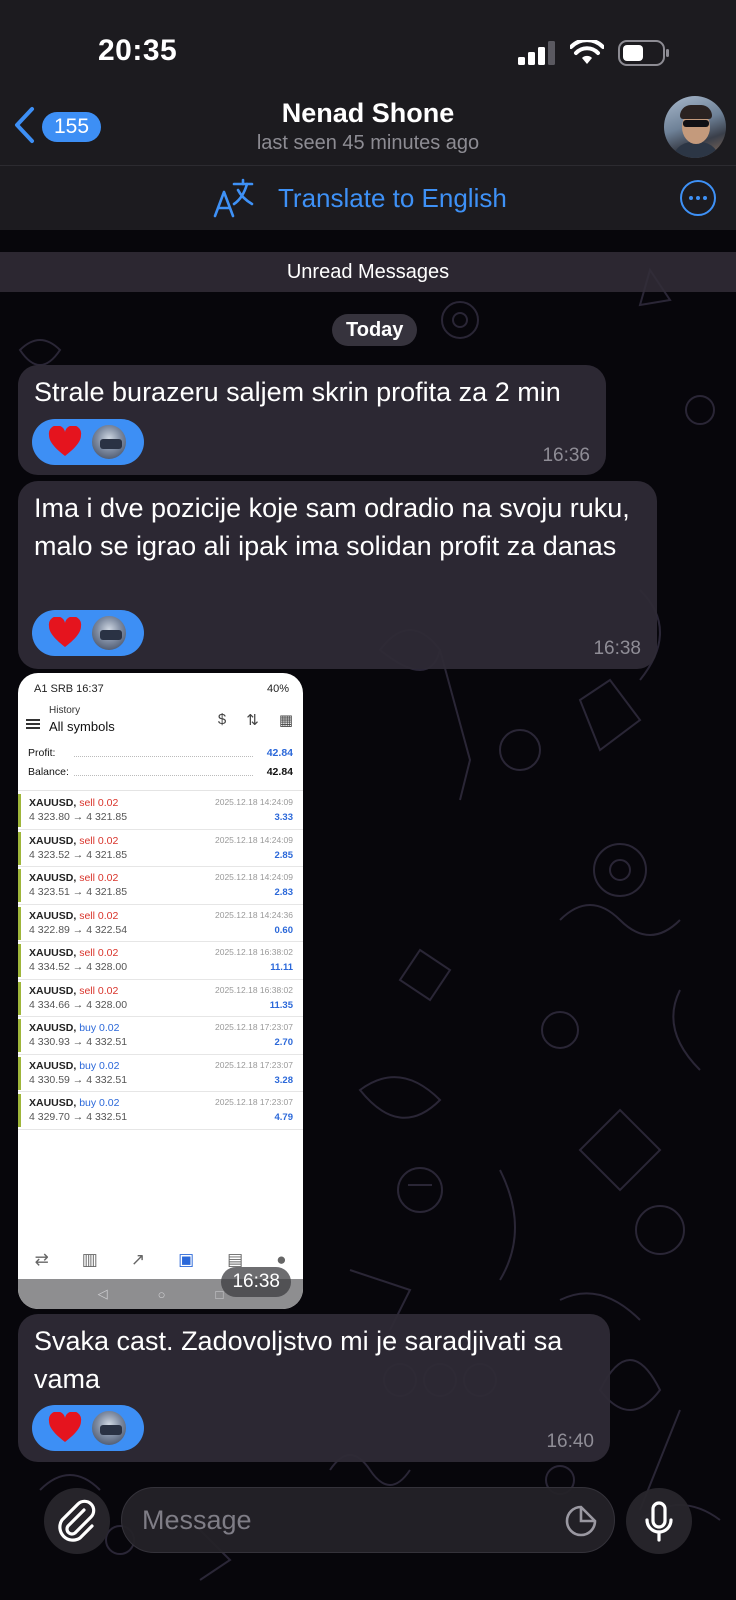  What do you see at coordinates (277, 689) in the screenshot?
I see `screenshot-status-right: 40%` at bounding box center [277, 689].